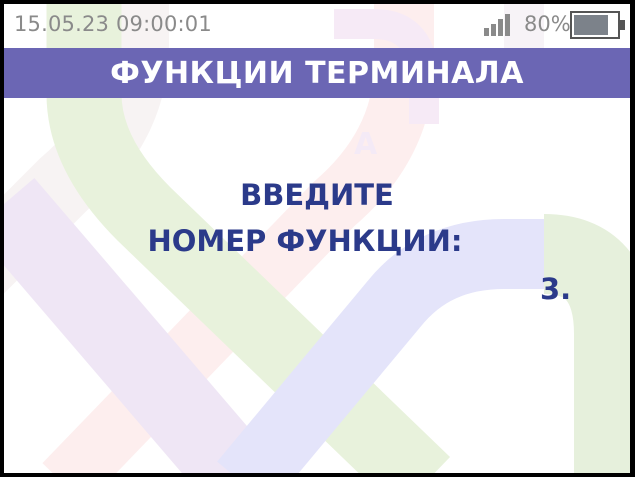  What do you see at coordinates (317, 195) in the screenshot?
I see `prompt-line-1: ВВЕДИТЕ` at bounding box center [317, 195].